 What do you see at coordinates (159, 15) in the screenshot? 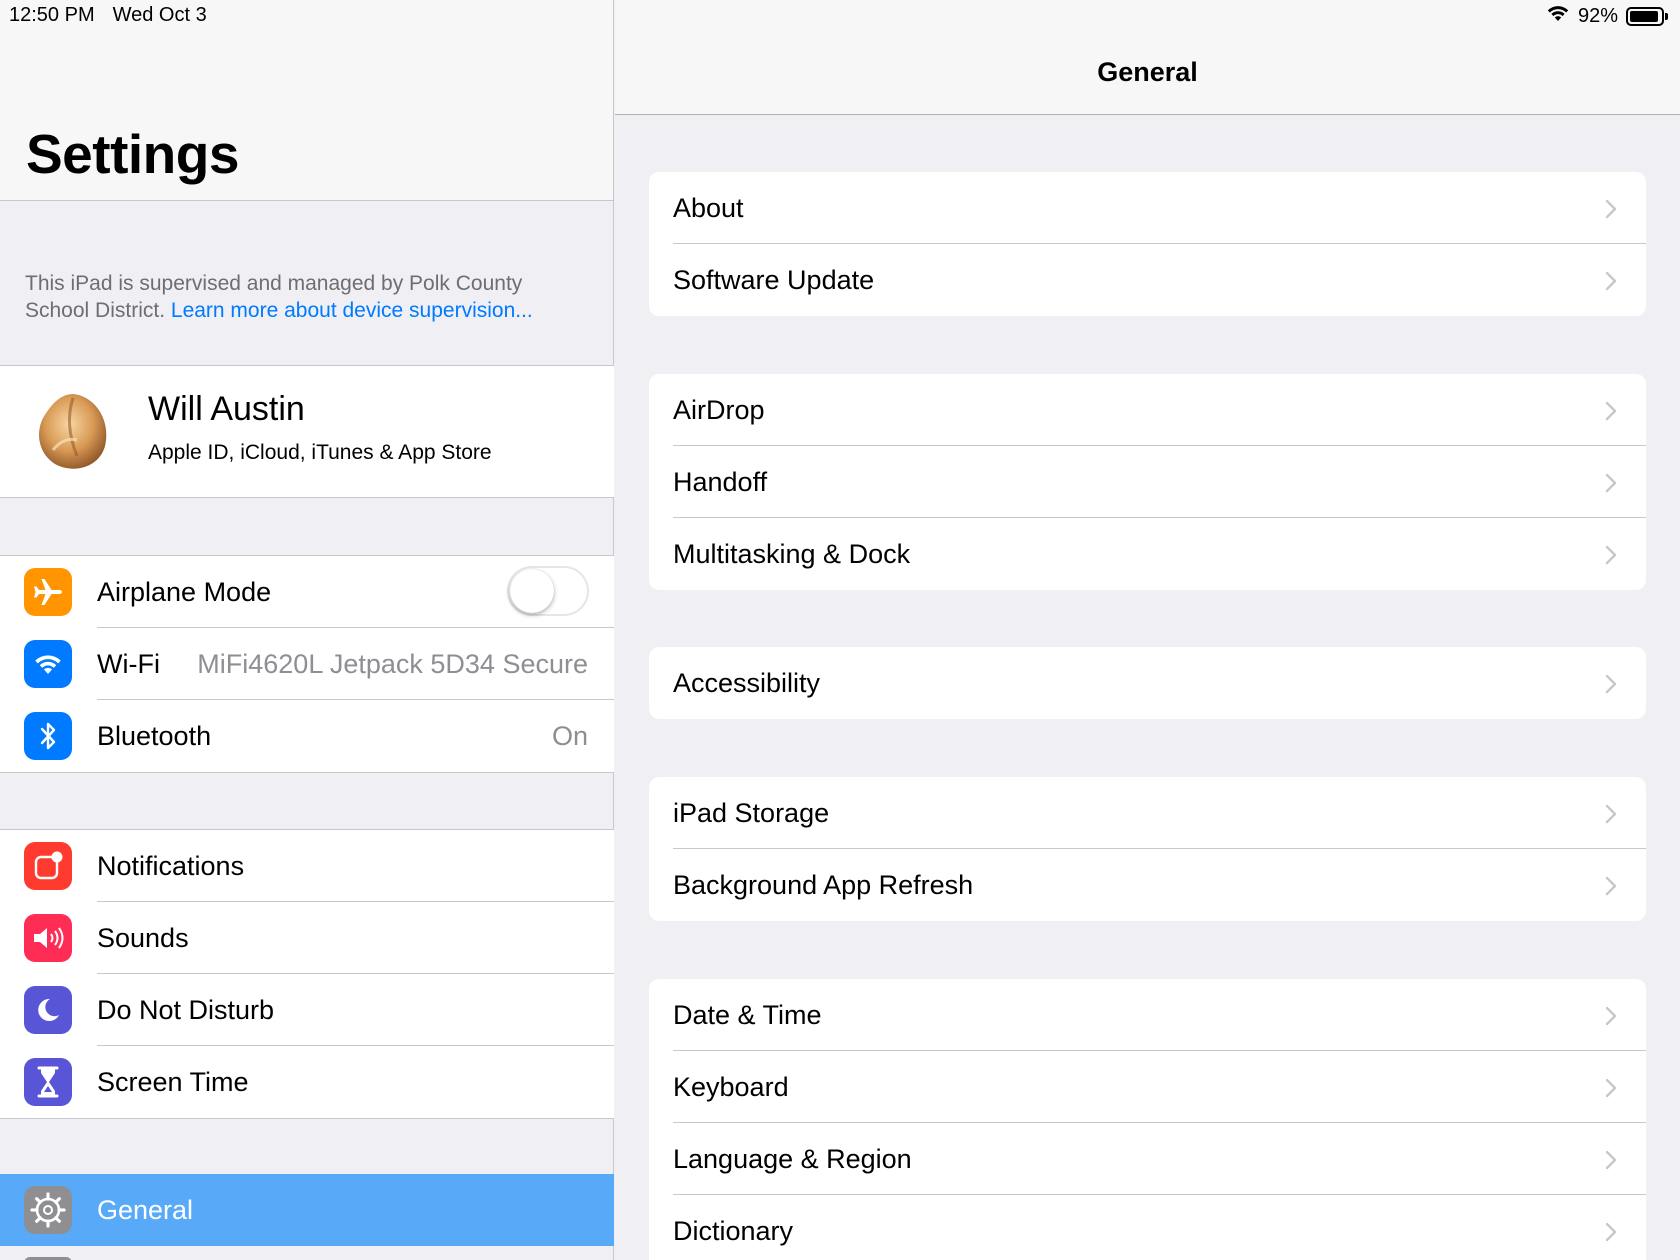
I see `status-date: Wed Oct 3` at bounding box center [159, 15].